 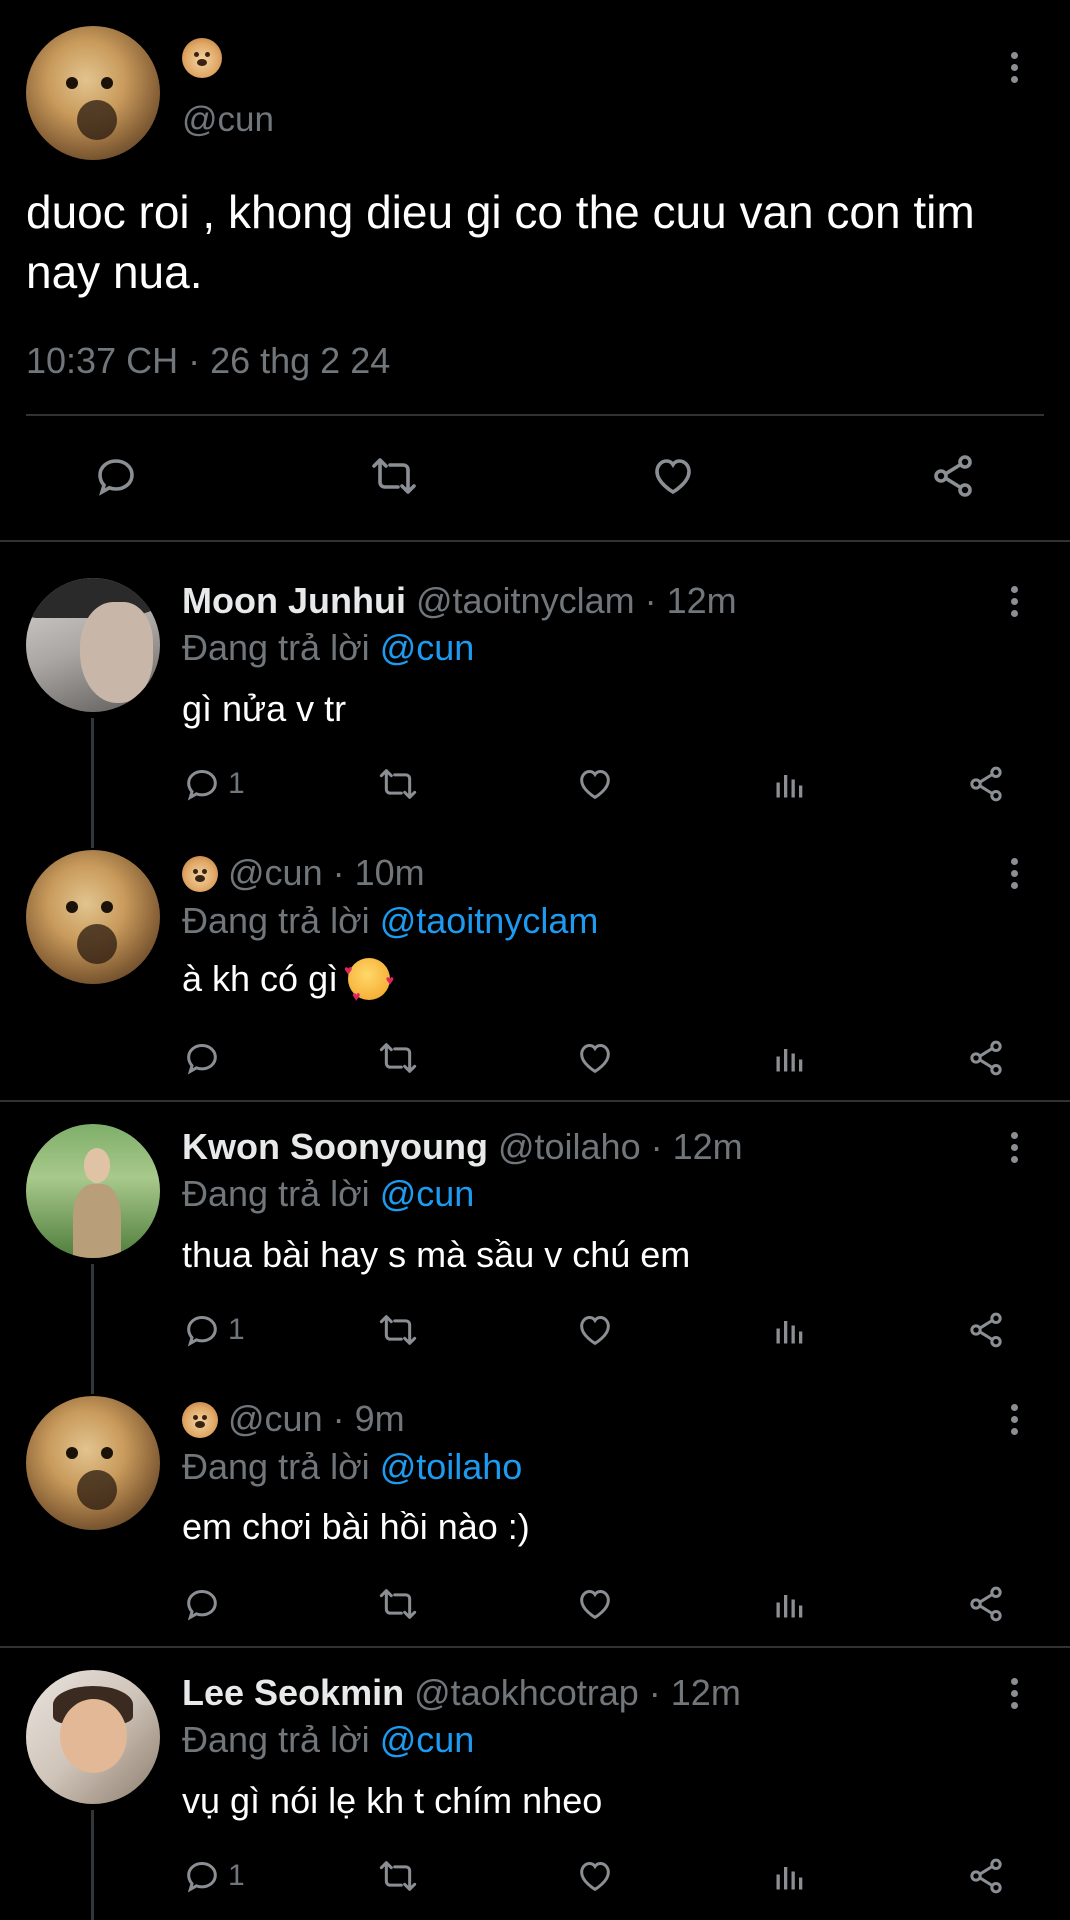 What do you see at coordinates (489, 920) in the screenshot?
I see `replying-to-link: @taoitnyclam` at bounding box center [489, 920].